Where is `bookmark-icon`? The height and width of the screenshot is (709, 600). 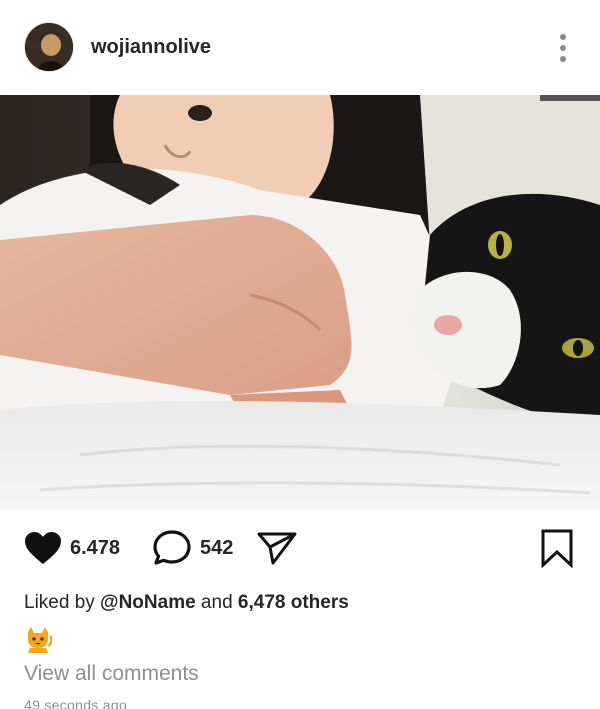
bookmark-icon is located at coordinates (557, 548).